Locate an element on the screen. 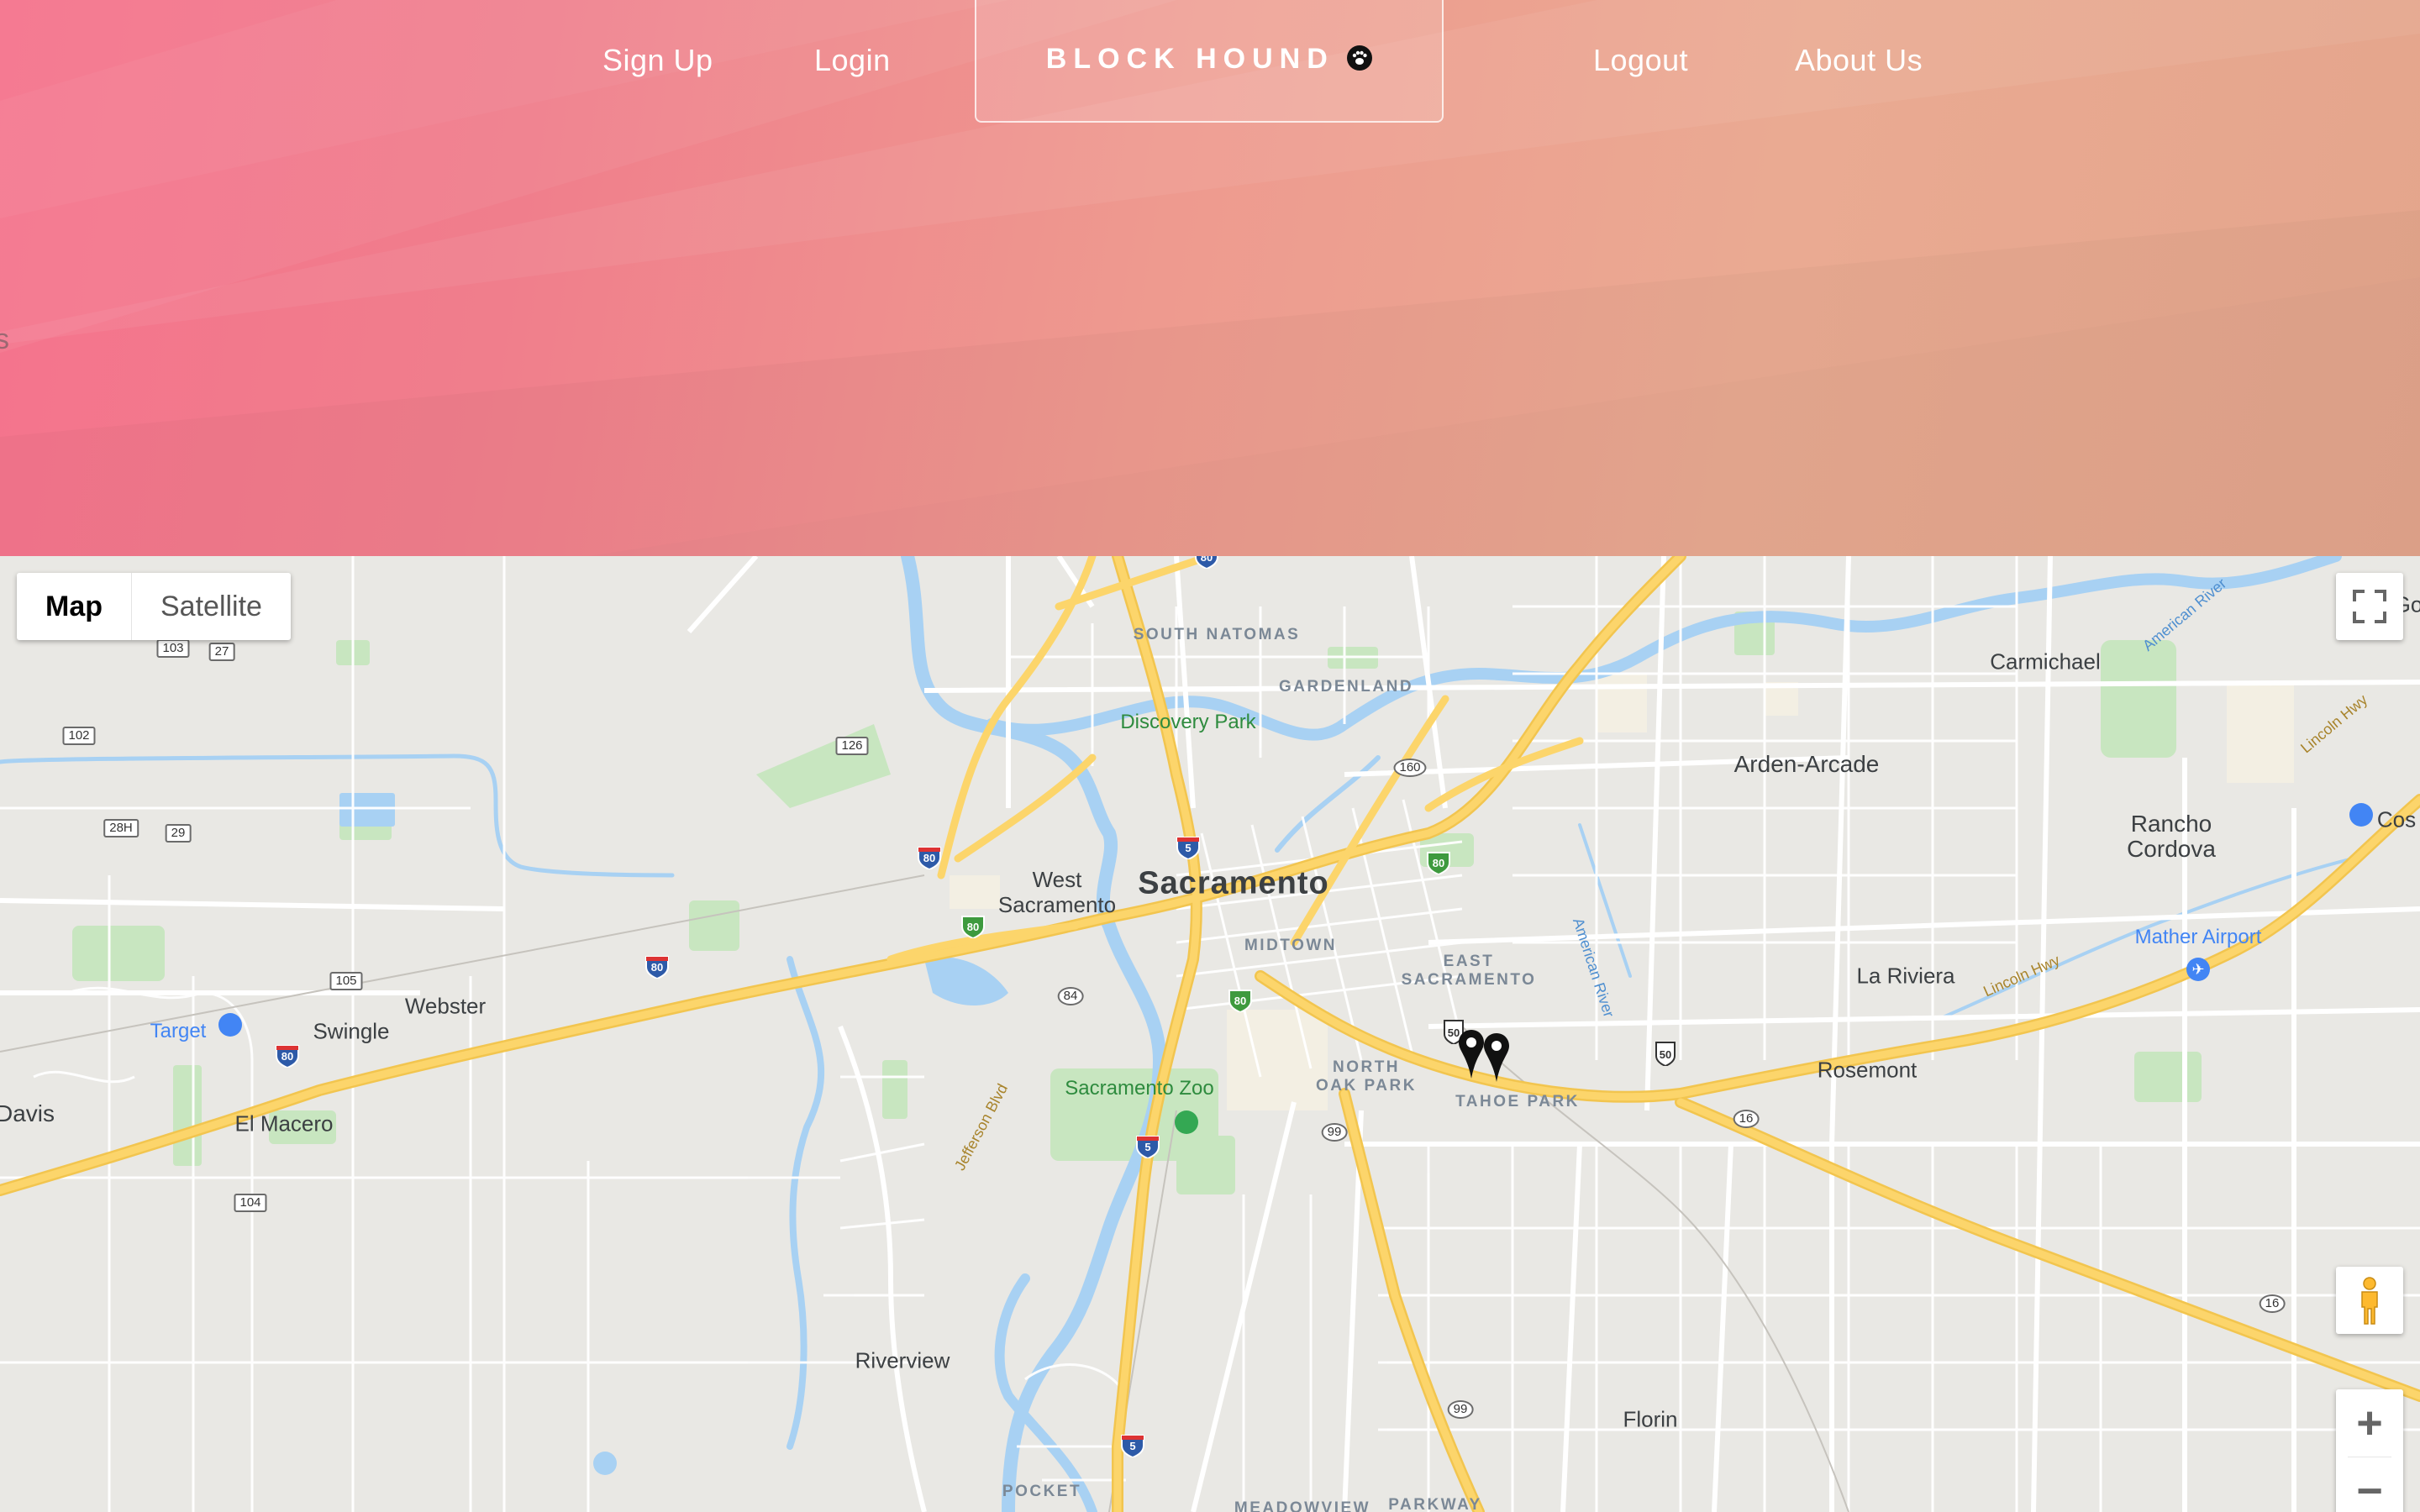  map-label-mather-airport: Mather Airport is located at coordinates (2198, 937).